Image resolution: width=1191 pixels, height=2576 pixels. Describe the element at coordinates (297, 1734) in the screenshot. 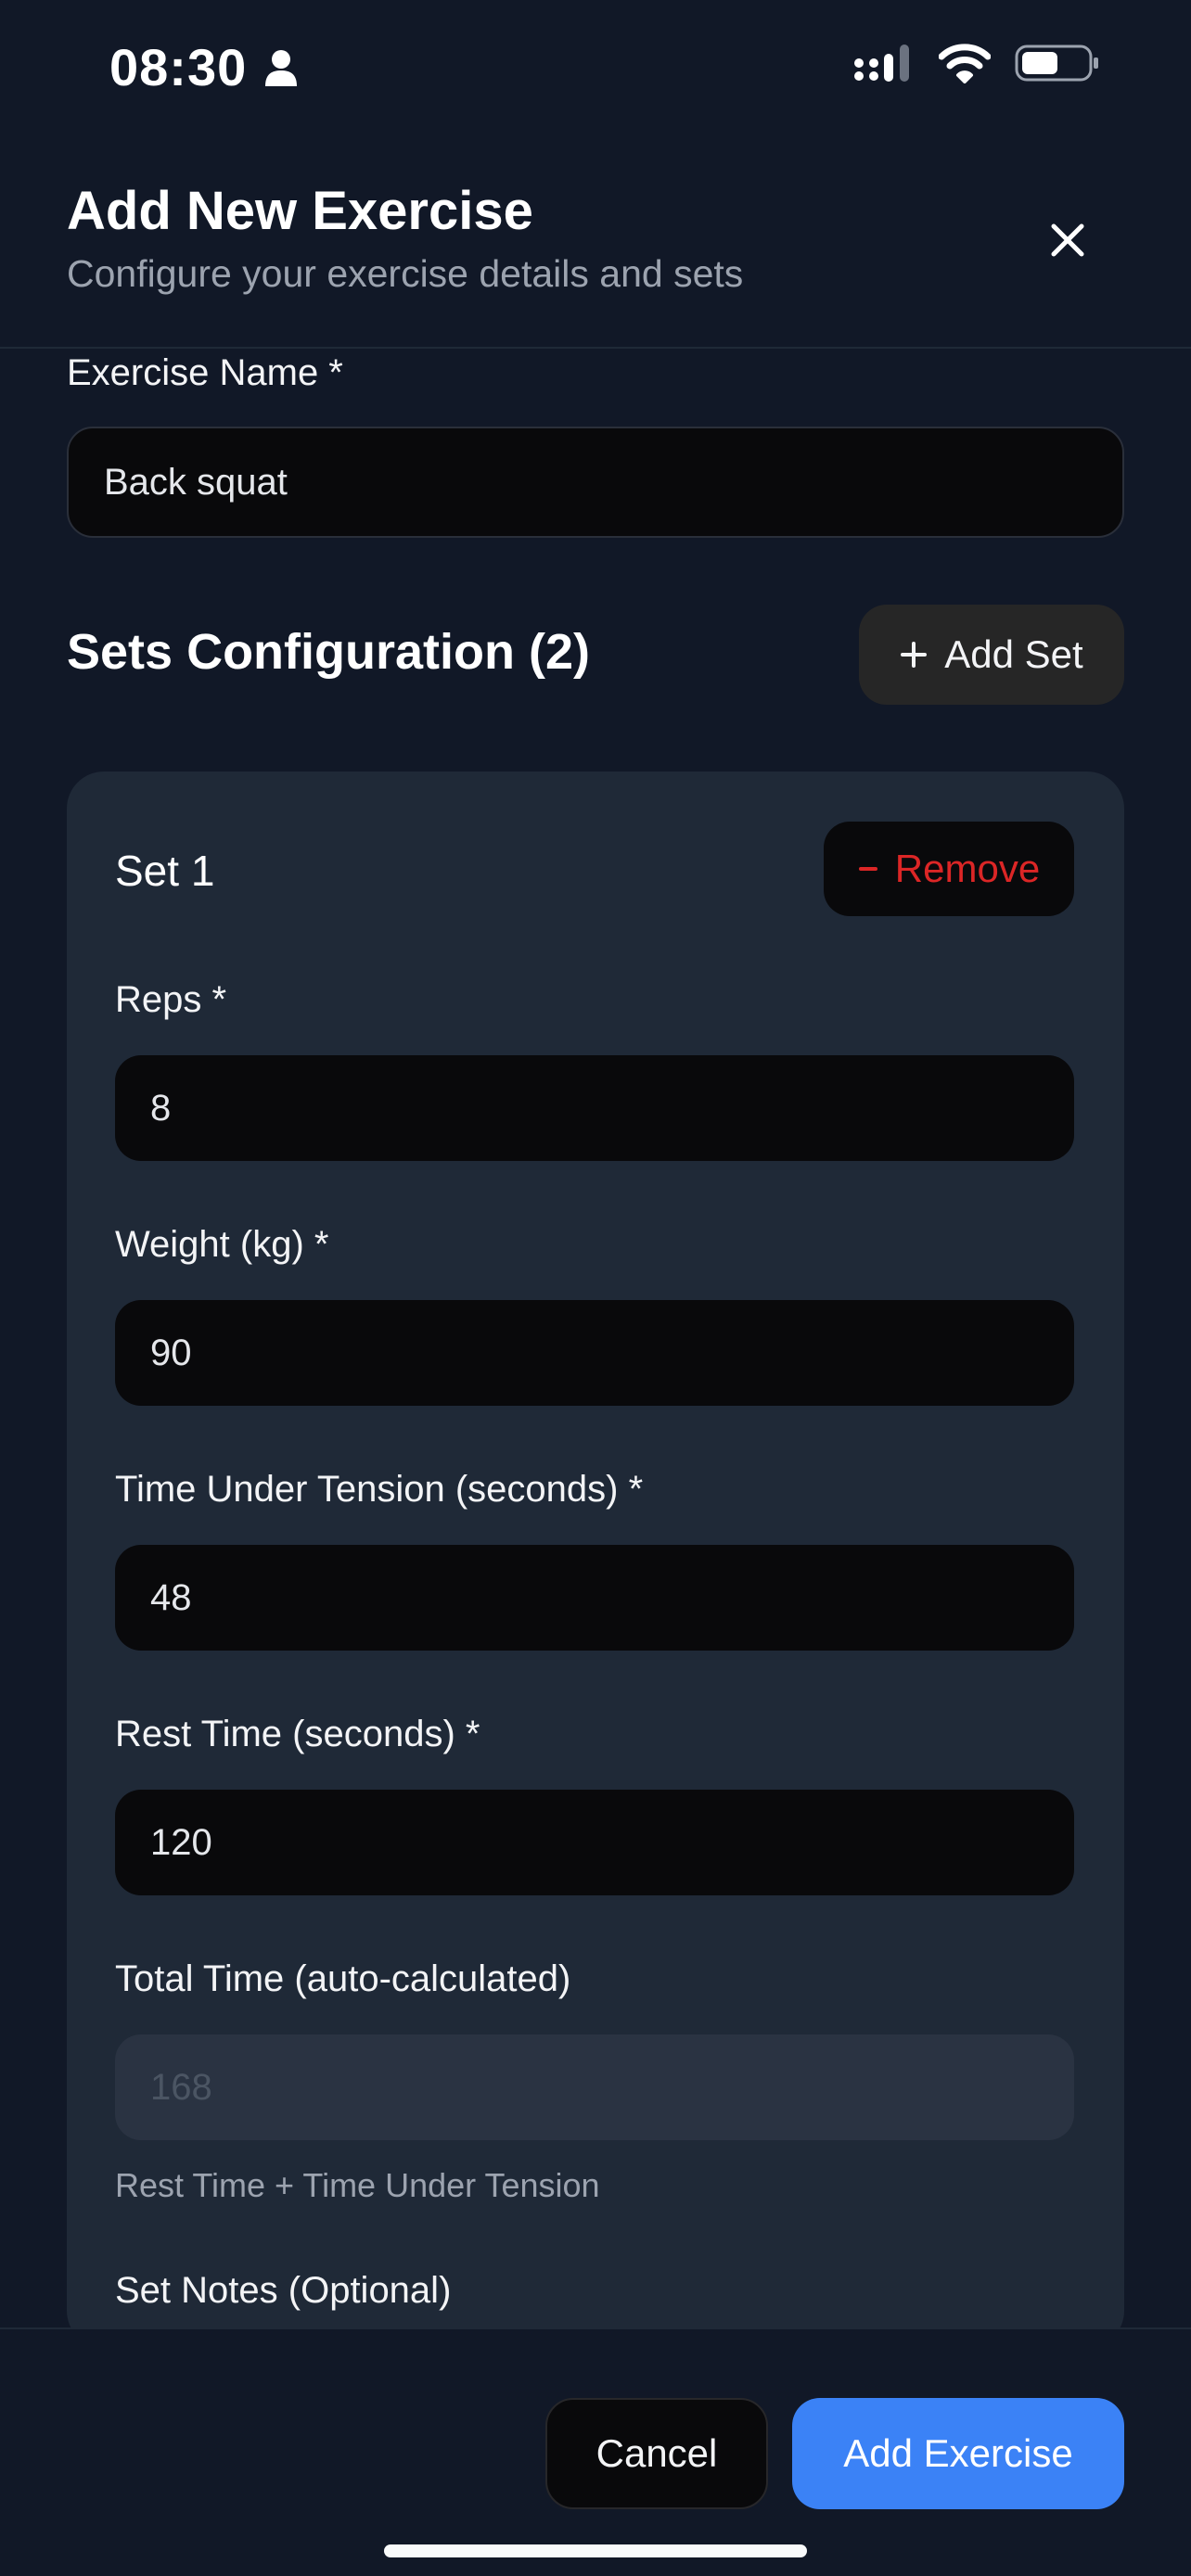

I see `rest-label: Rest Time (seconds) *` at that location.